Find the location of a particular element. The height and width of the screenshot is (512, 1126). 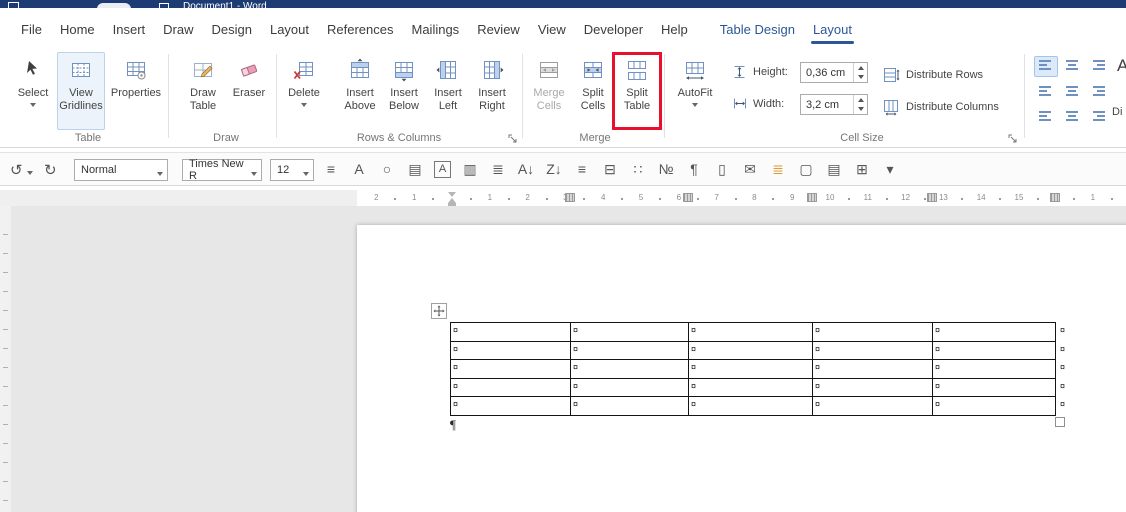

tab-home: Home is located at coordinates (77, 35).